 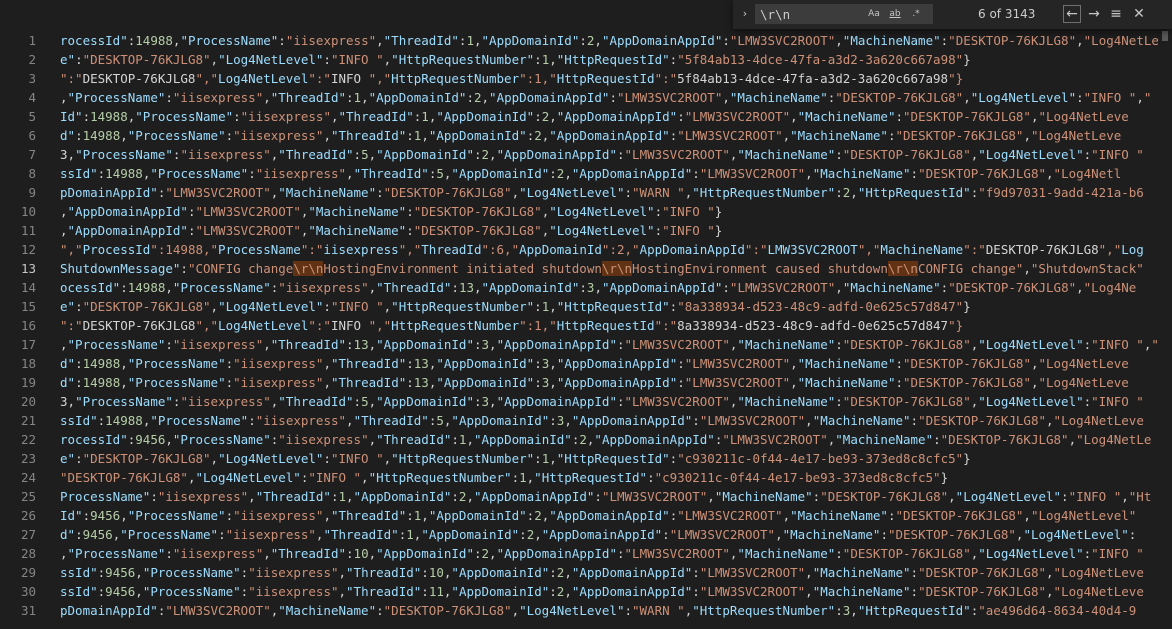 I want to click on line-number: 8, so click(x=32, y=173).